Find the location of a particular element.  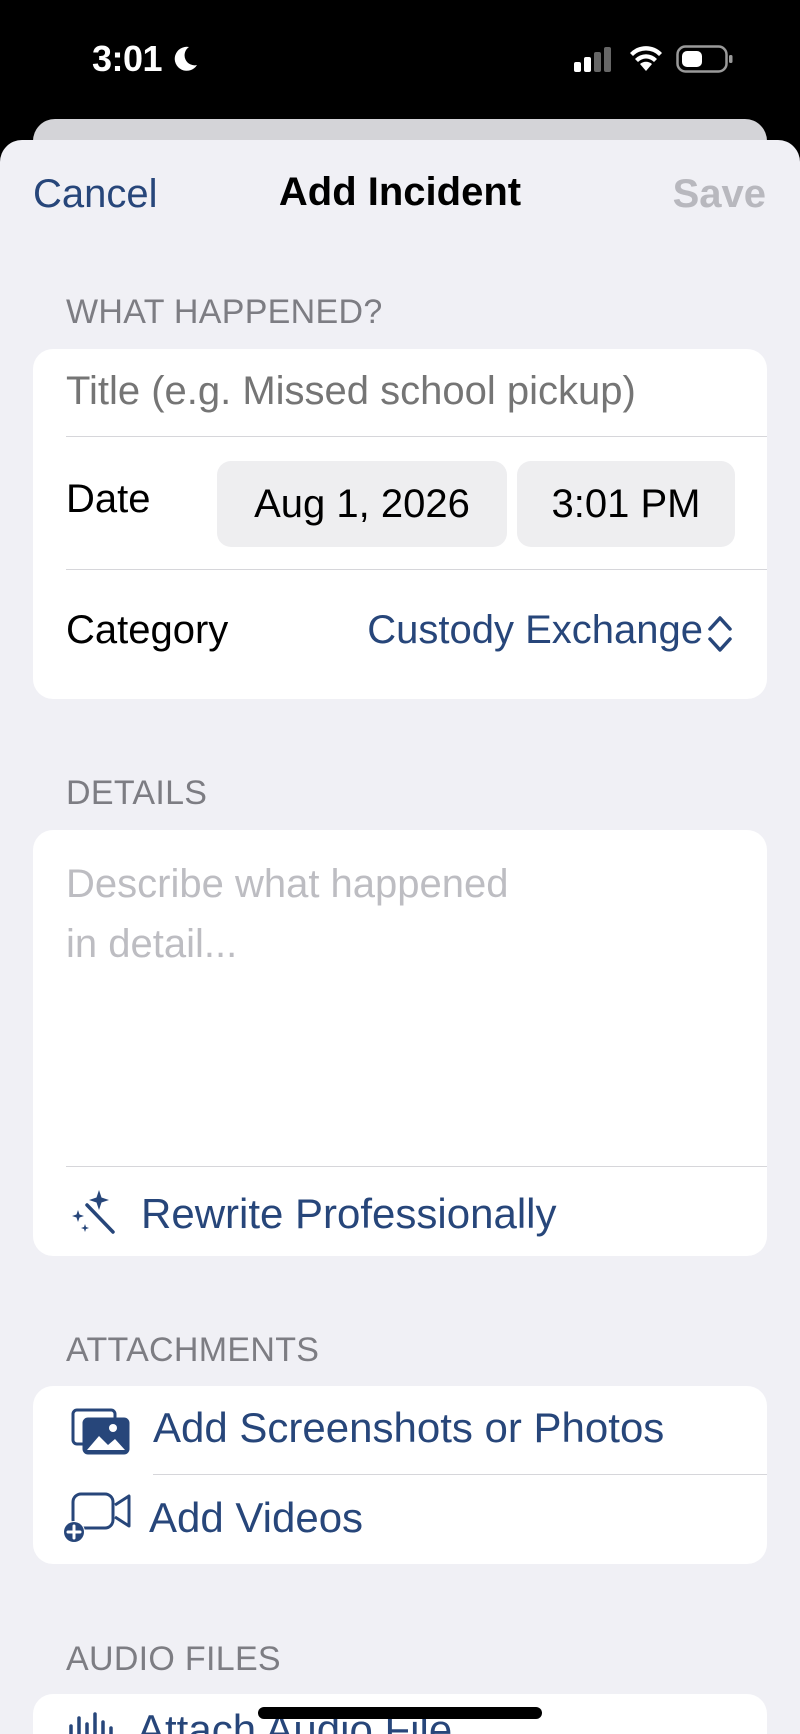

cancel-button: Cancel is located at coordinates (95, 194).